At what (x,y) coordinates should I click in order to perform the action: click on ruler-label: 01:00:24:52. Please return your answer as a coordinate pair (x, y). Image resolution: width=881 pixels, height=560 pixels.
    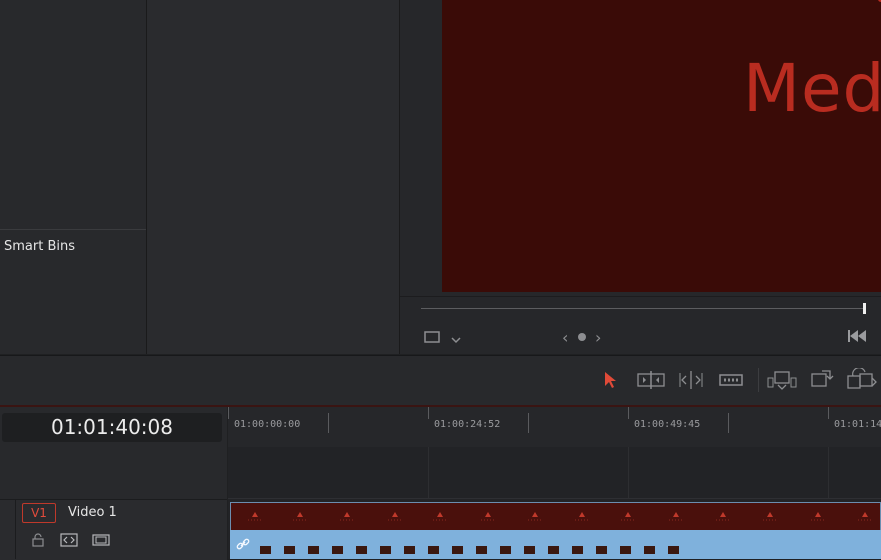
    Looking at the image, I should click on (467, 424).